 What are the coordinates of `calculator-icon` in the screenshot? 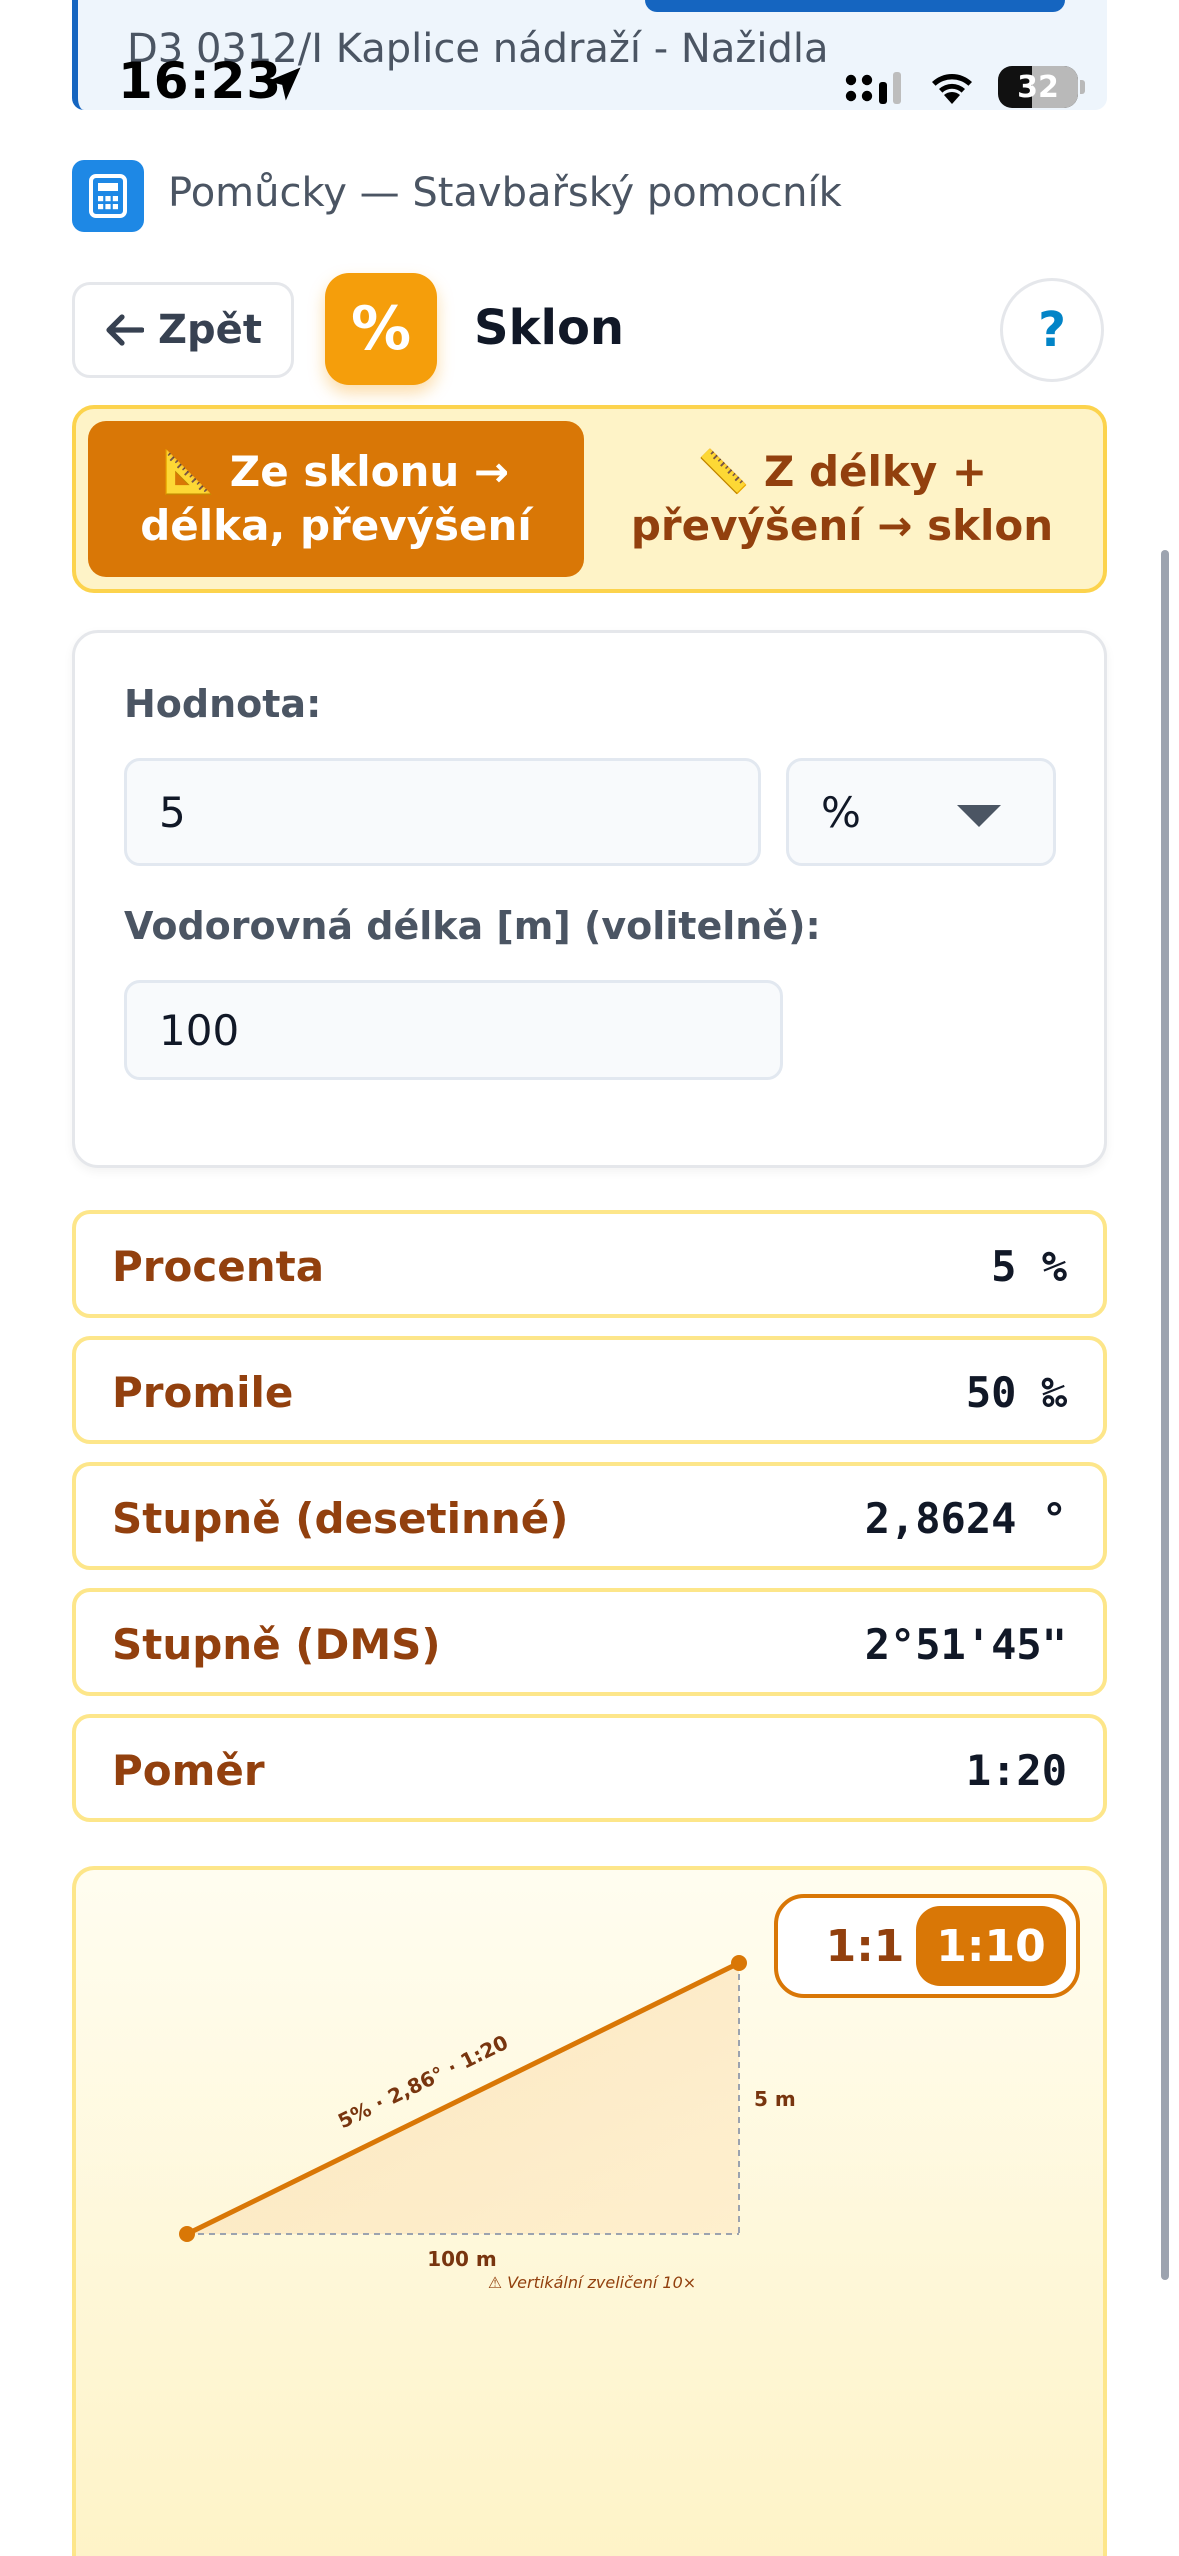 It's located at (108, 196).